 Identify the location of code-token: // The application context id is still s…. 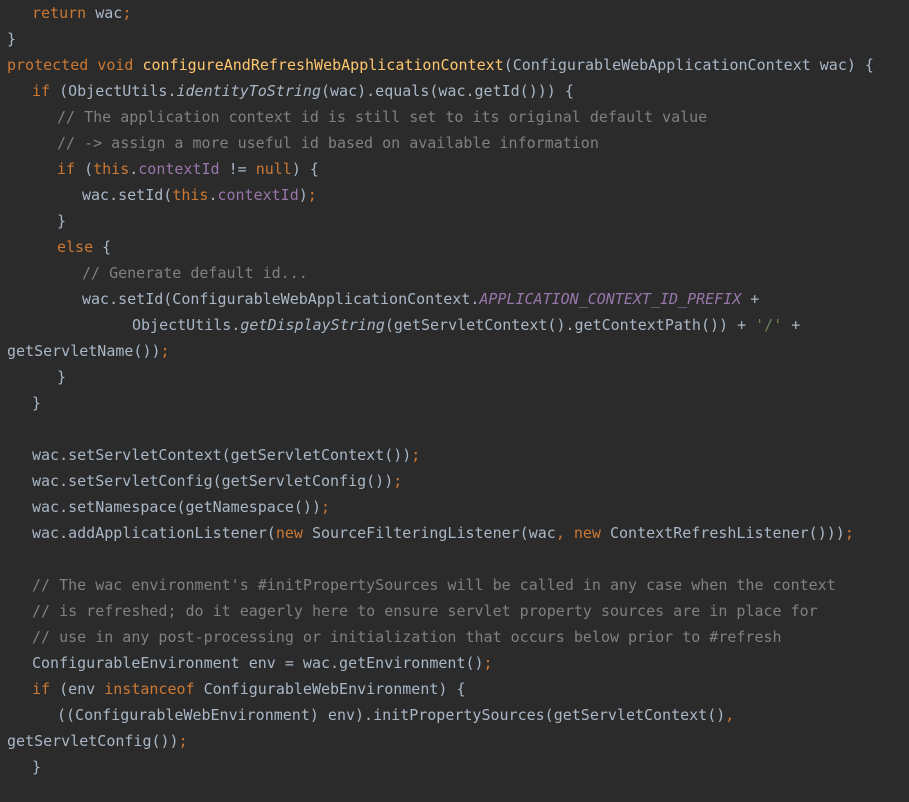
(382, 117).